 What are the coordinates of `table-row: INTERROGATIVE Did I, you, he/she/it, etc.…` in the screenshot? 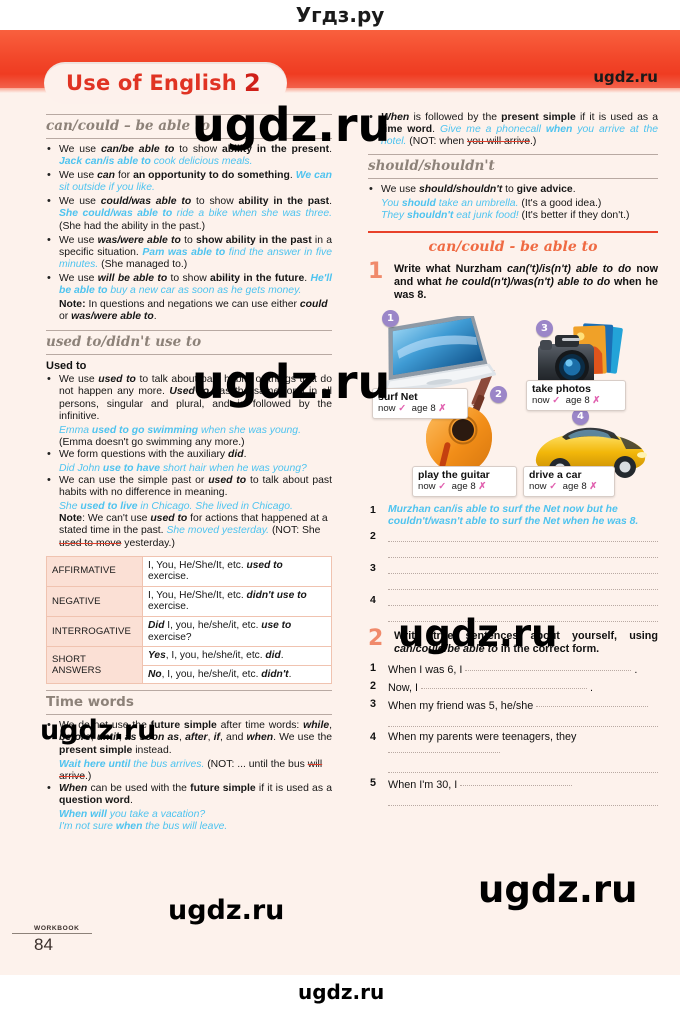 It's located at (189, 631).